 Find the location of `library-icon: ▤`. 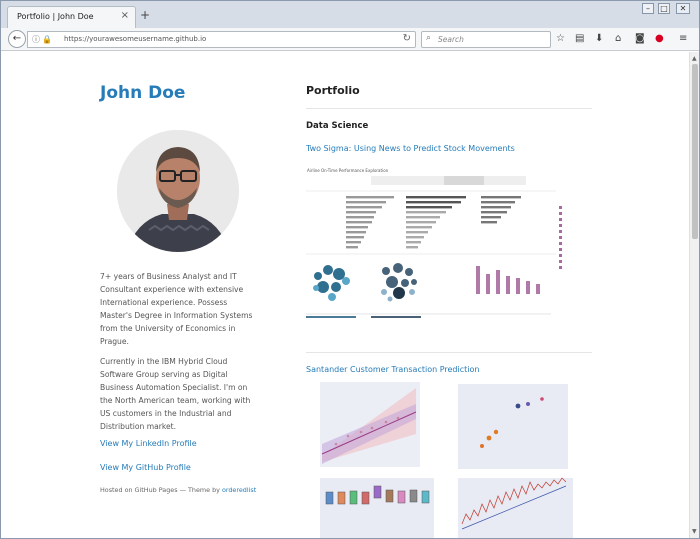

library-icon: ▤ is located at coordinates (579, 39).